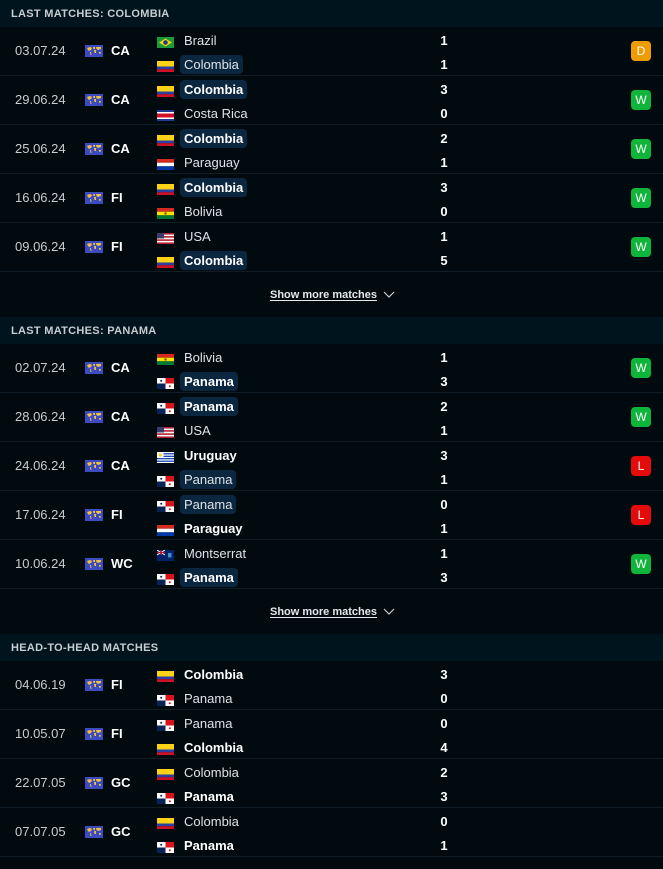 Image resolution: width=663 pixels, height=869 pixels. I want to click on match-row: 10.06.24 WC Montserrat 1 Panama 3 W, so click(331, 564).